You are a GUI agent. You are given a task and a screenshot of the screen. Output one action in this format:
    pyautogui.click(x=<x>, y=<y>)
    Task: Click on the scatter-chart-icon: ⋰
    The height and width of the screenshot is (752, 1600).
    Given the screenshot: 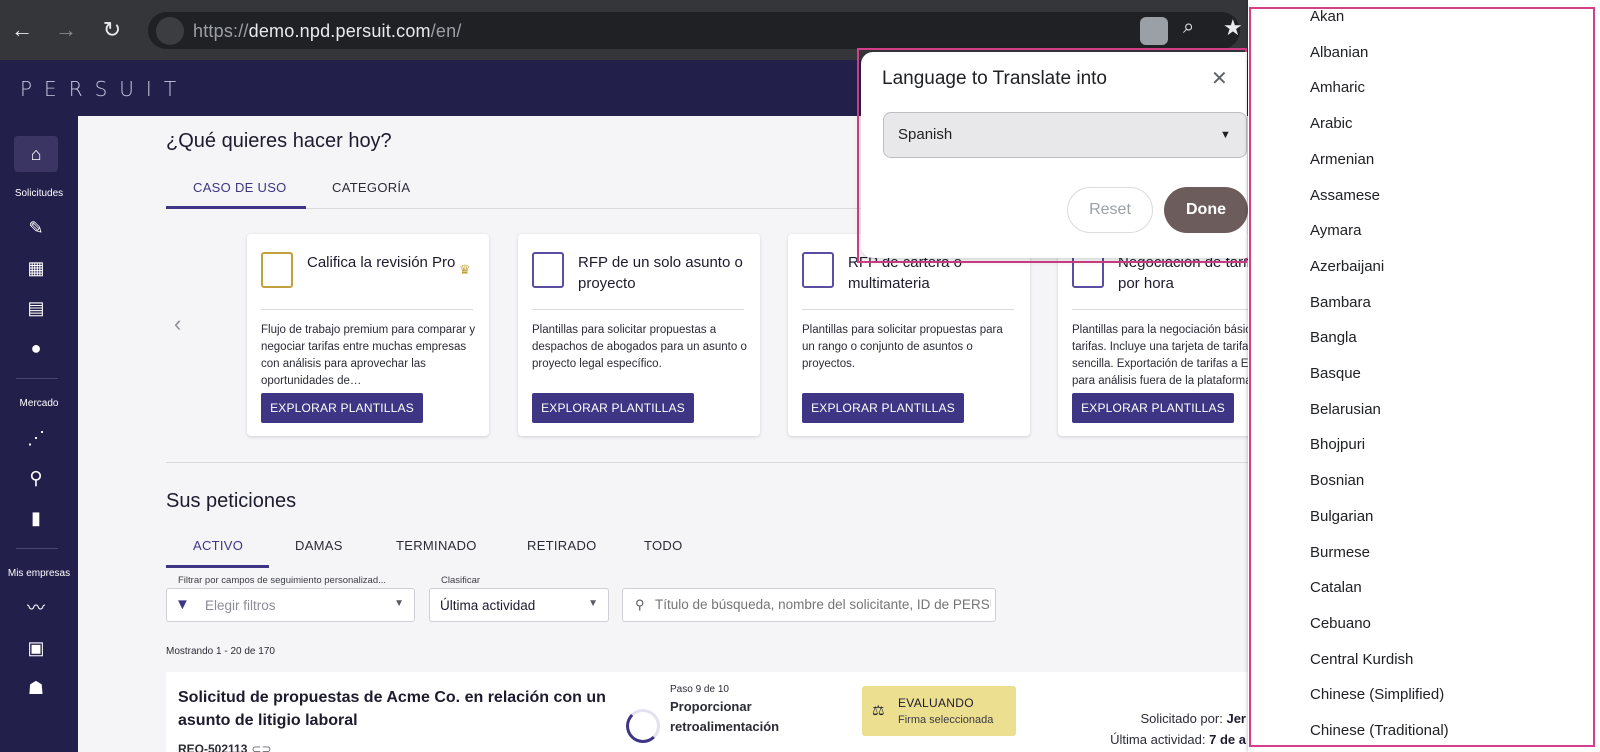 What is the action you would take?
    pyautogui.click(x=36, y=438)
    